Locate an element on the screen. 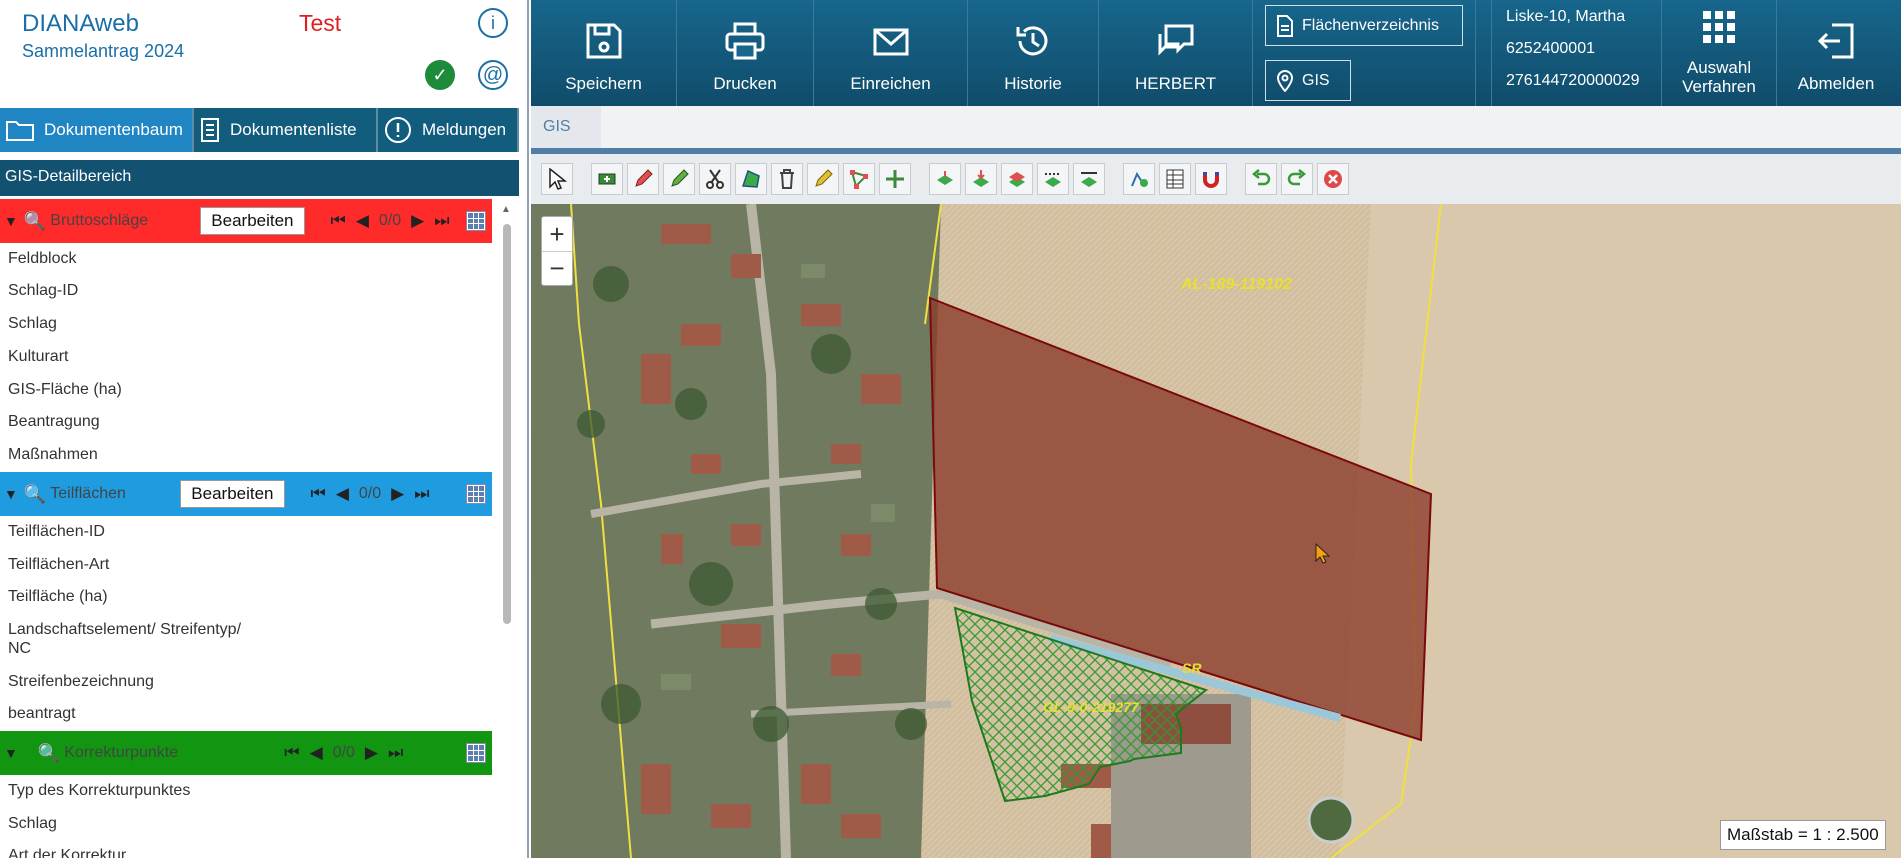  submit-label: Einreichen is located at coordinates (890, 83).